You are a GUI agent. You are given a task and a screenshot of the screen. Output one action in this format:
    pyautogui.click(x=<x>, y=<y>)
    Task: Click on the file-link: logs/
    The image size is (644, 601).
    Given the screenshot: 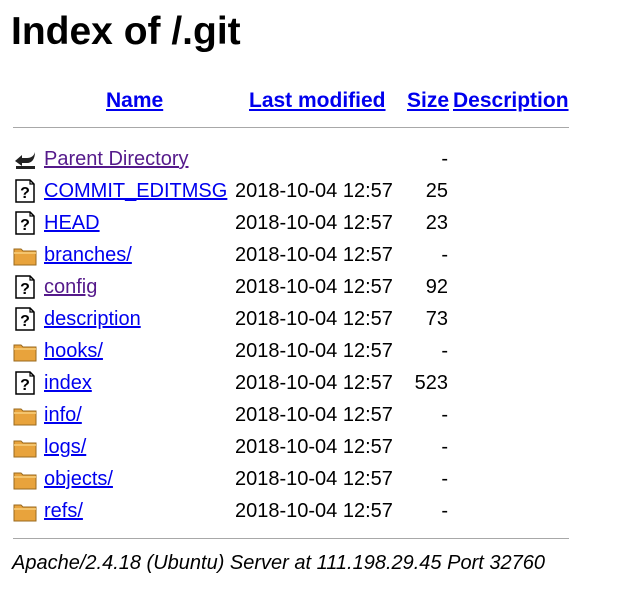 What is the action you would take?
    pyautogui.click(x=65, y=447)
    